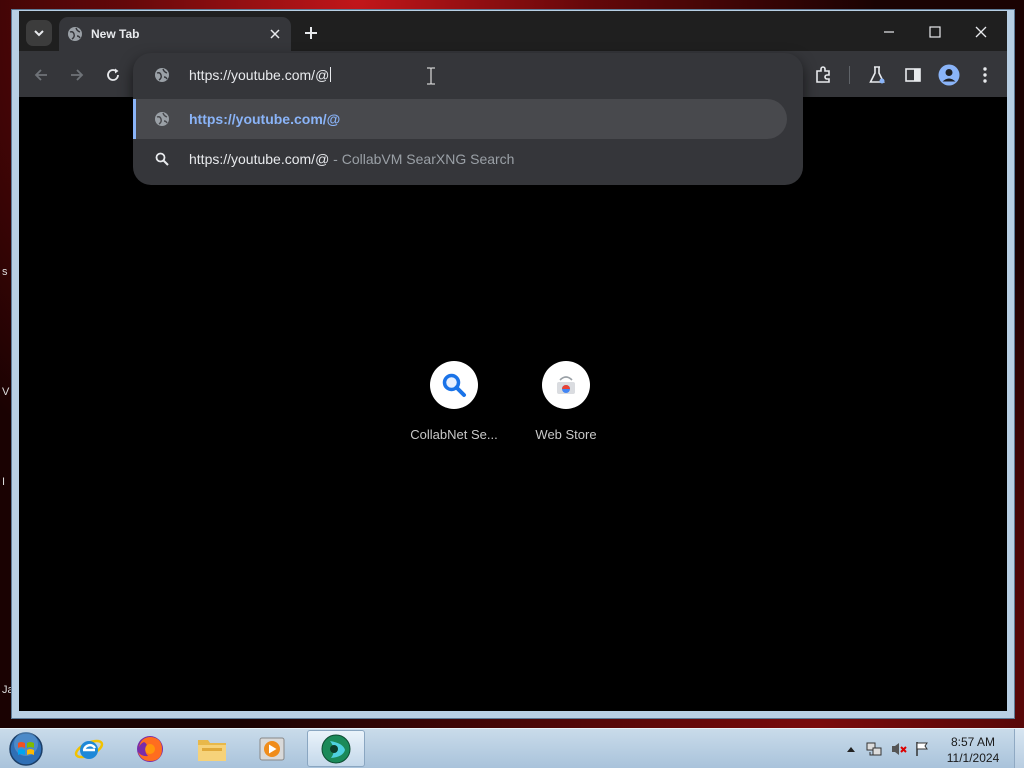 This screenshot has width=1024, height=768. I want to click on volume-muted-icon, so click(899, 749).